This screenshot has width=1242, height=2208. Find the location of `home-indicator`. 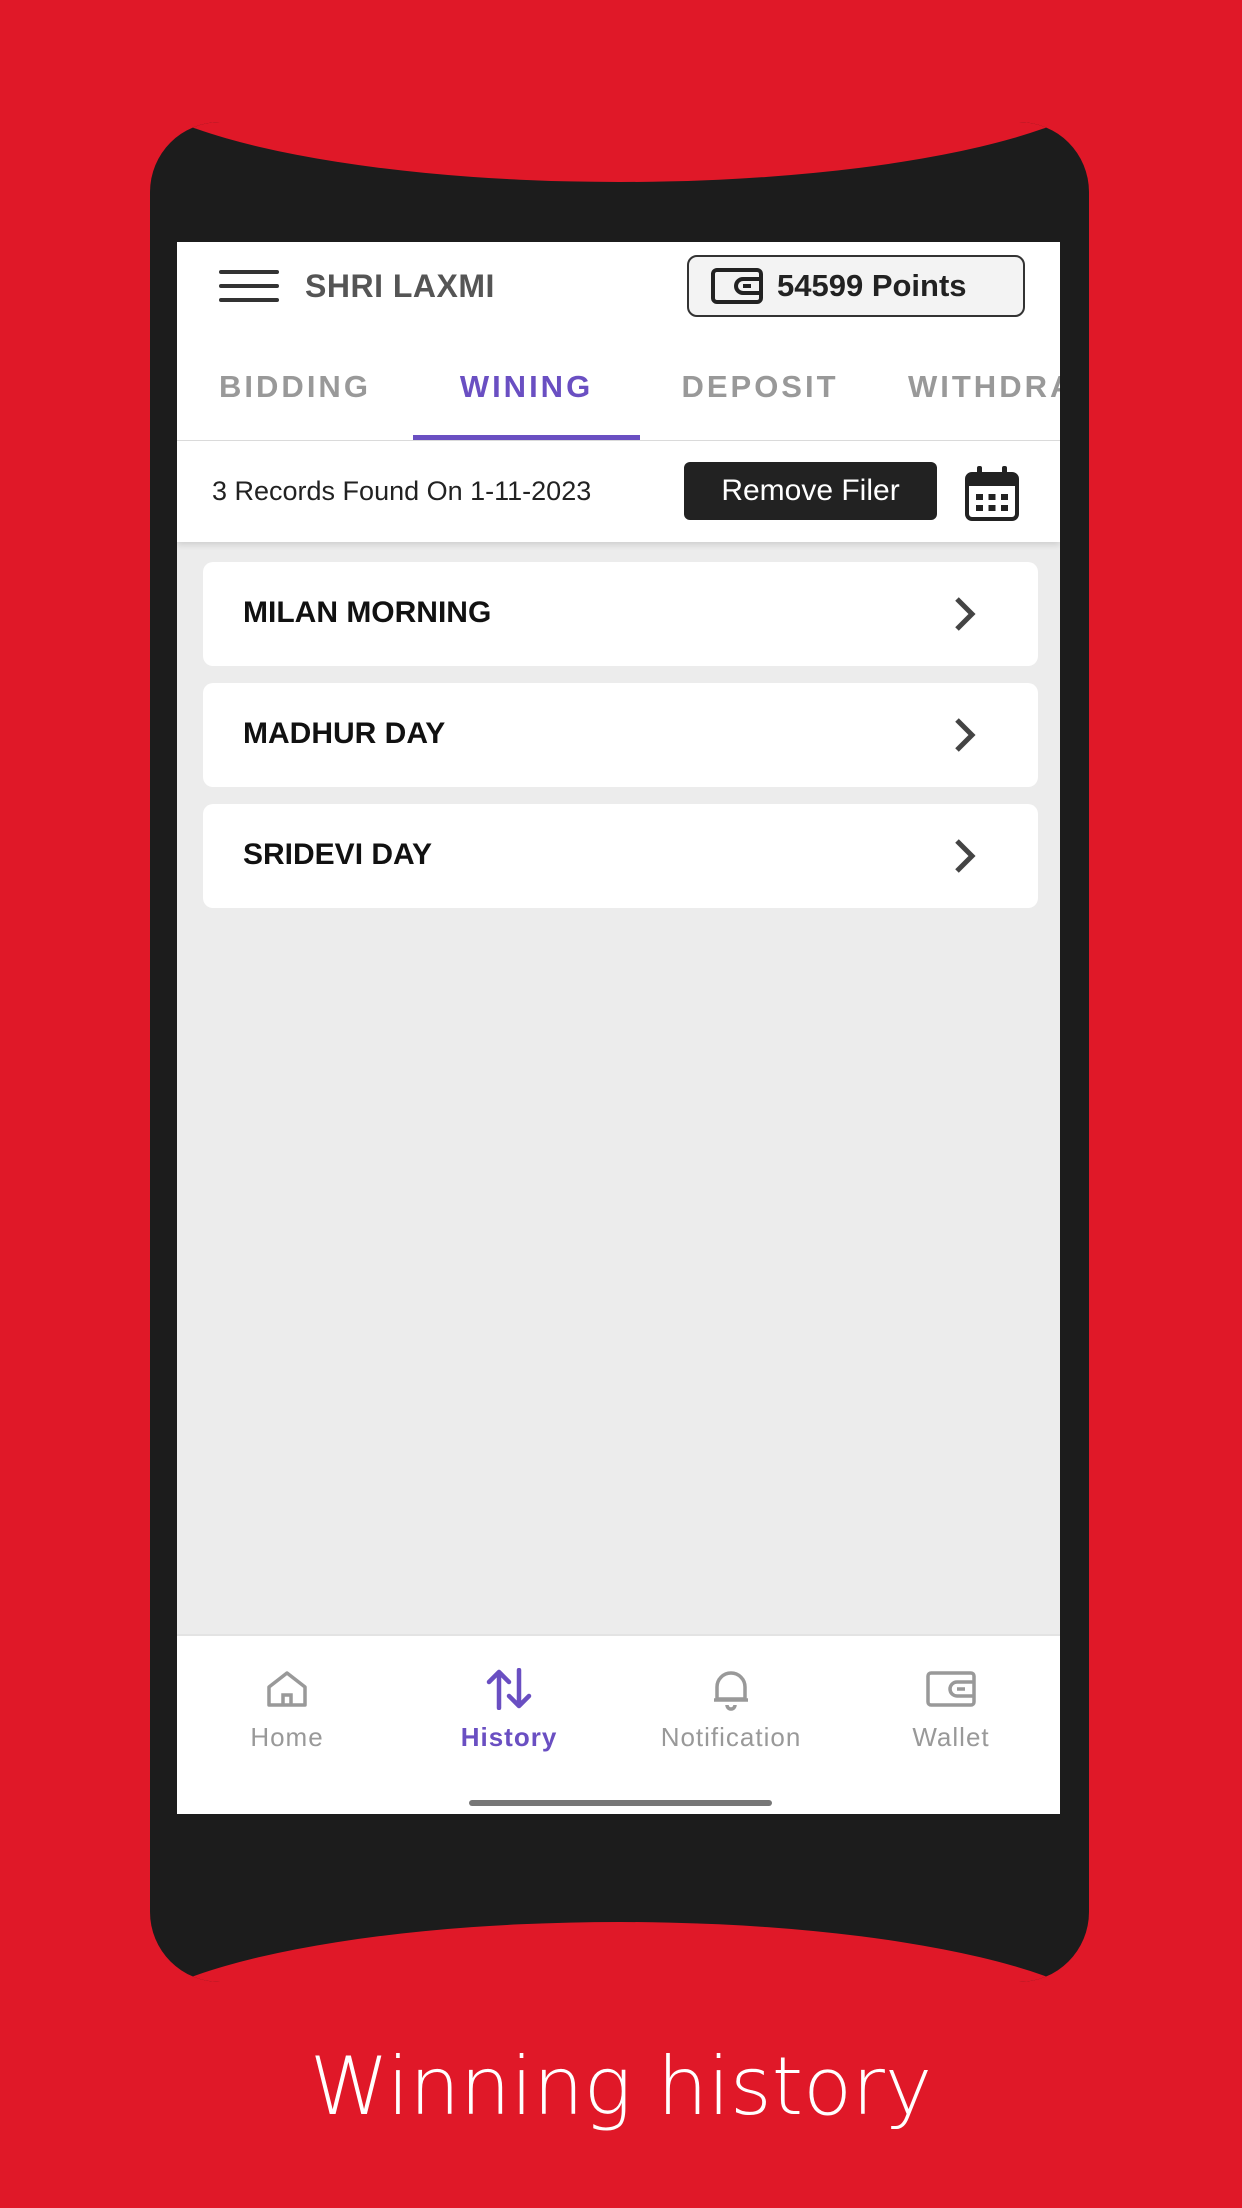

home-indicator is located at coordinates (620, 1803).